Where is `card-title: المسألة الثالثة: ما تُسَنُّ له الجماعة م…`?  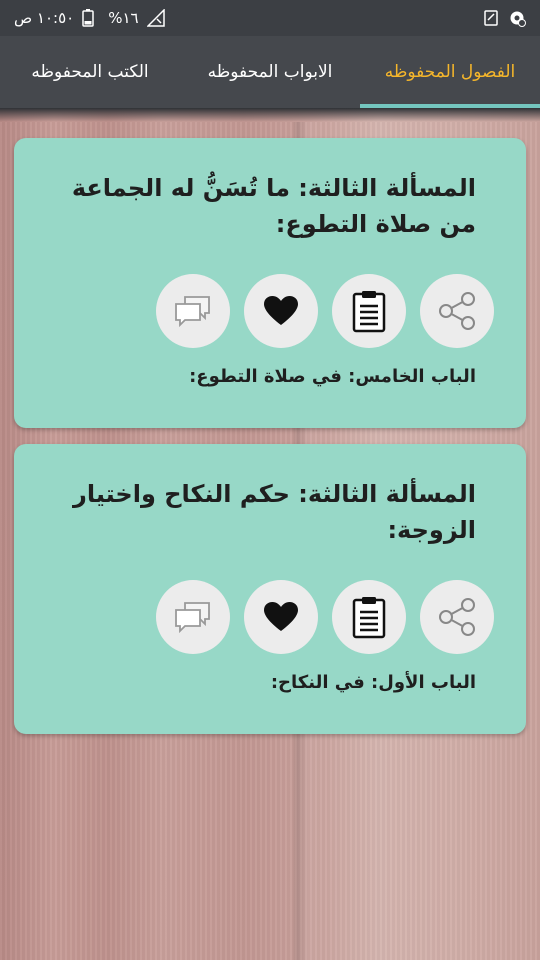 card-title: المسألة الثالثة: ما تُسَنُّ له الجماعة م… is located at coordinates (273, 206).